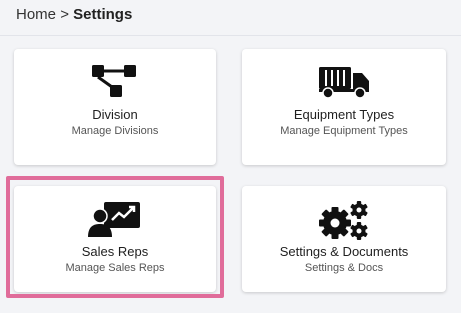 The height and width of the screenshot is (313, 461). What do you see at coordinates (343, 220) in the screenshot?
I see `gears-icon` at bounding box center [343, 220].